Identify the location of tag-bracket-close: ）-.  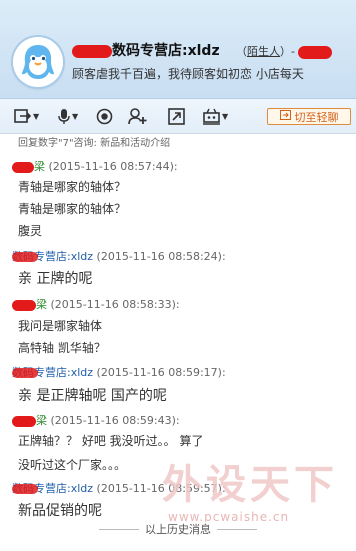
(287, 51).